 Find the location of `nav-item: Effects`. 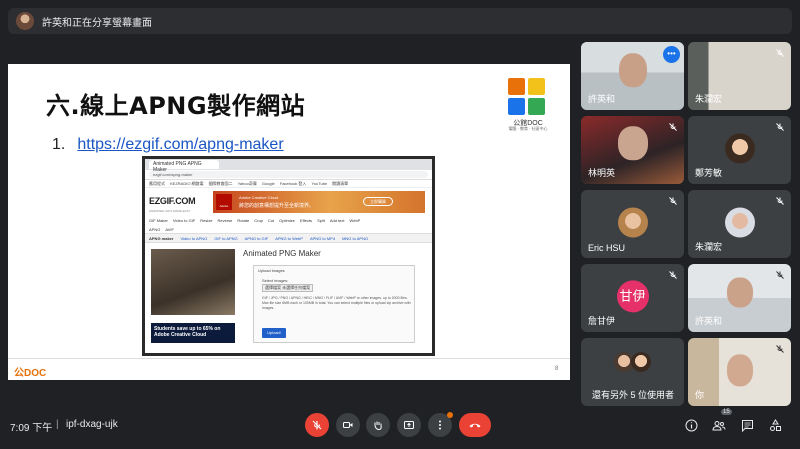

nav-item: Effects is located at coordinates (306, 220).